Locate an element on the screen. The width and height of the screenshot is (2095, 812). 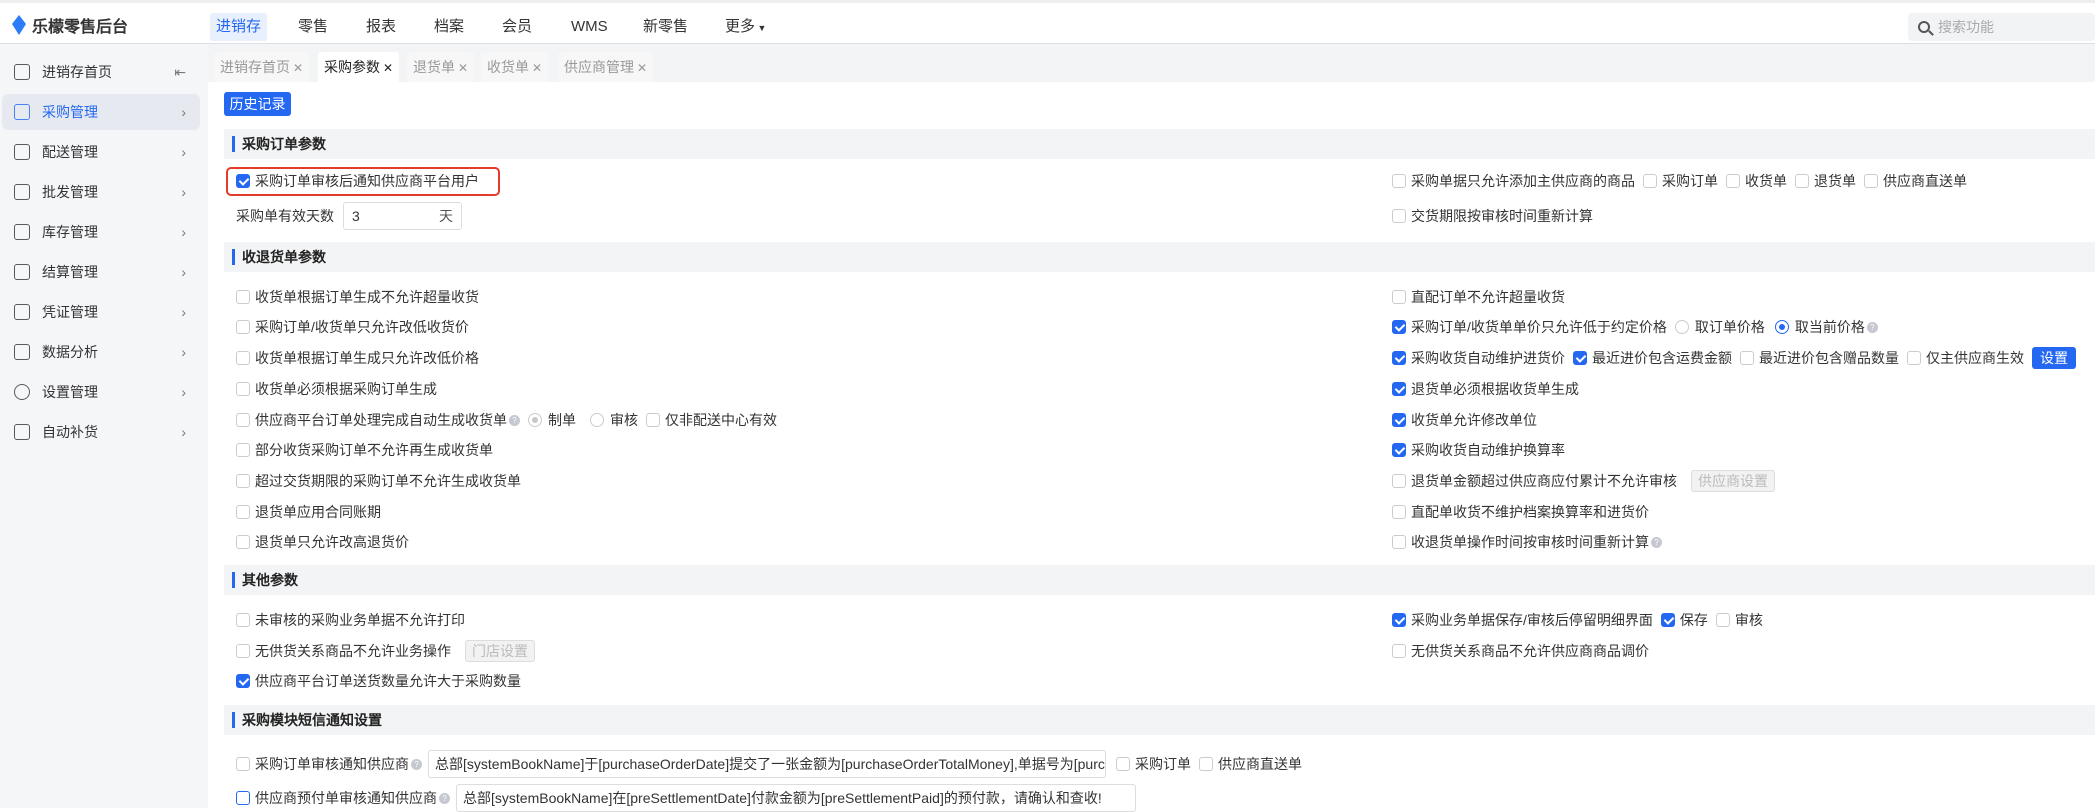
settings-button: 设置 is located at coordinates (2054, 358).